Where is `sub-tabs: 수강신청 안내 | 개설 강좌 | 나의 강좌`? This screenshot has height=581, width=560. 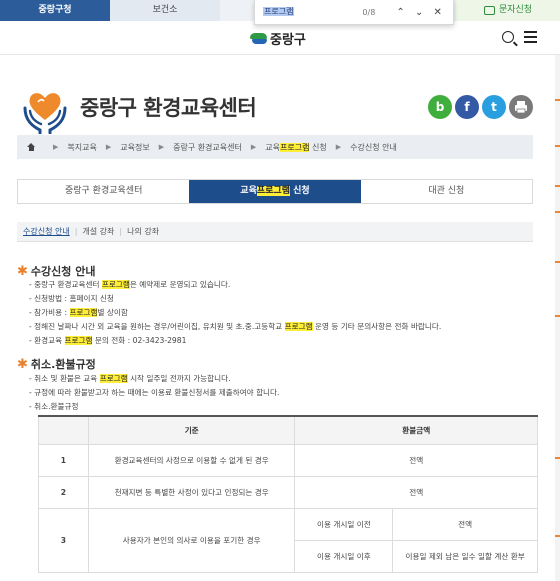 sub-tabs: 수강신청 안내 | 개설 강좌 | 나의 강좌 is located at coordinates (275, 232).